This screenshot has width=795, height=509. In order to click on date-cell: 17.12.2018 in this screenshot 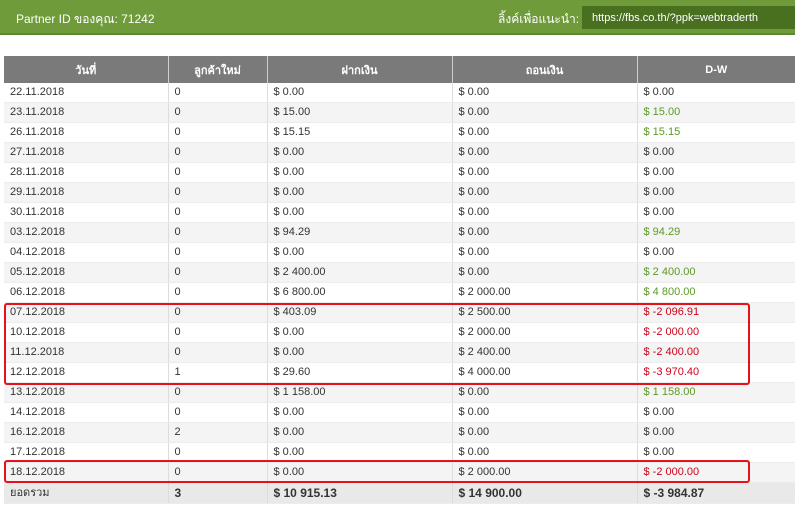, I will do `click(86, 452)`.